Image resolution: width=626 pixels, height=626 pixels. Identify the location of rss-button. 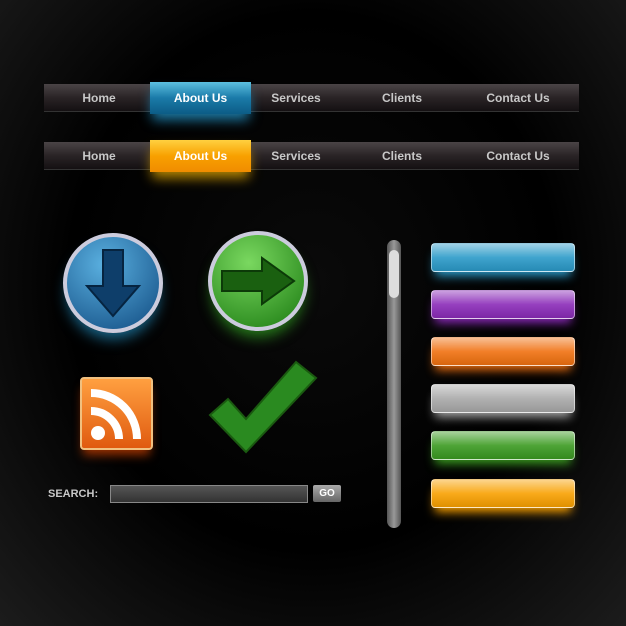
(116, 413).